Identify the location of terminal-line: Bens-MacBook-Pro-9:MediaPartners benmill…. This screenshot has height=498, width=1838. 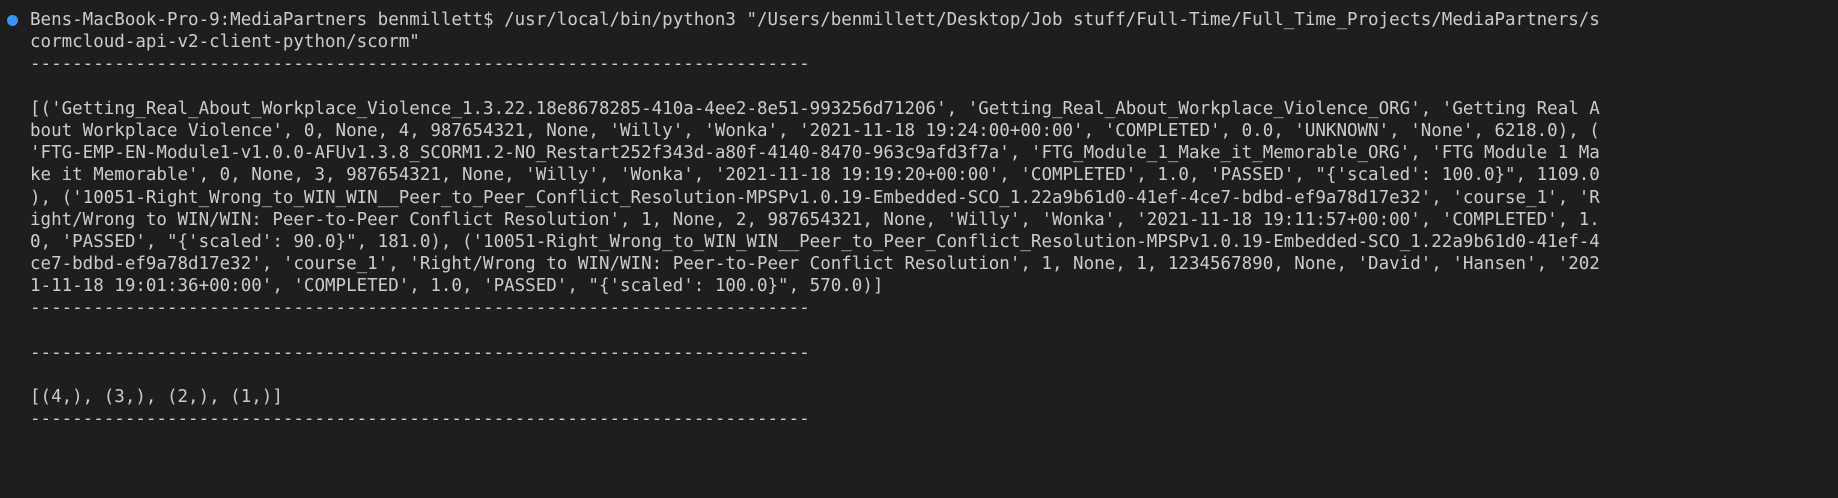
(815, 20).